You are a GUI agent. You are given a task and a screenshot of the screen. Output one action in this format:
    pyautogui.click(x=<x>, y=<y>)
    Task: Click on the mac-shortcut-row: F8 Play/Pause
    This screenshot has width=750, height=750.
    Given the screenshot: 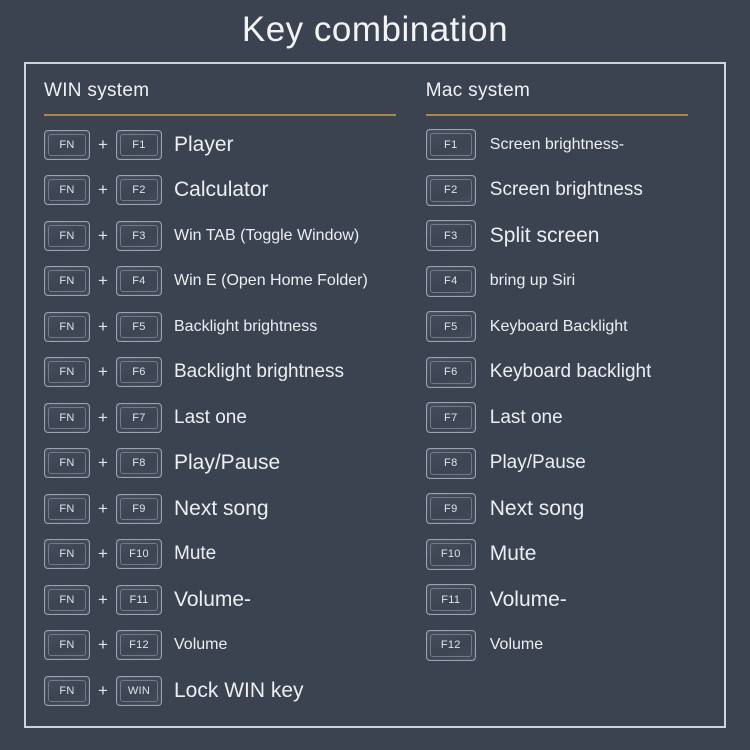 What is the action you would take?
    pyautogui.click(x=574, y=464)
    